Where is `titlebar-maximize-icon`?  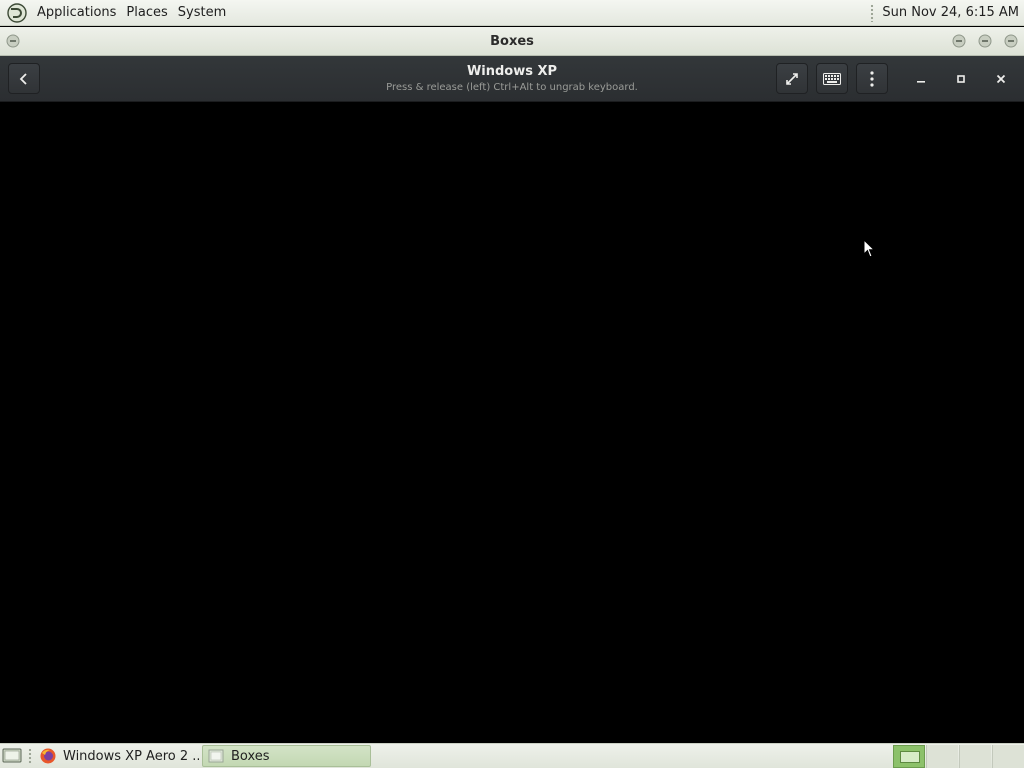 titlebar-maximize-icon is located at coordinates (985, 41).